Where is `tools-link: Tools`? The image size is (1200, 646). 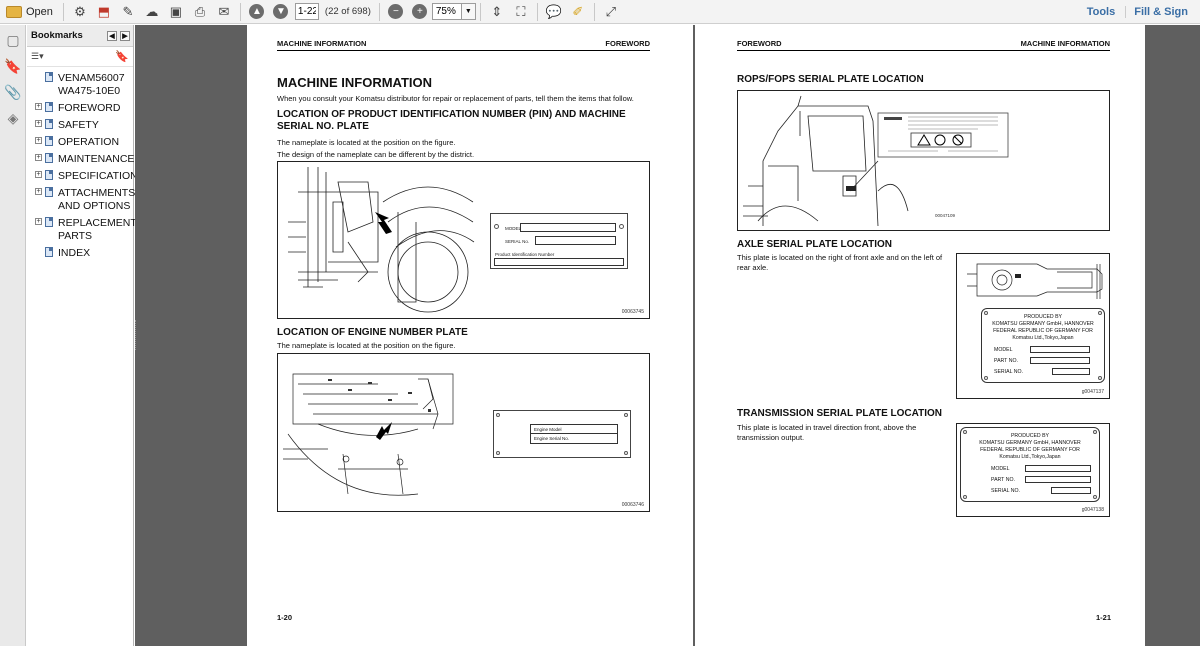
tools-link: Tools is located at coordinates (1101, 12).